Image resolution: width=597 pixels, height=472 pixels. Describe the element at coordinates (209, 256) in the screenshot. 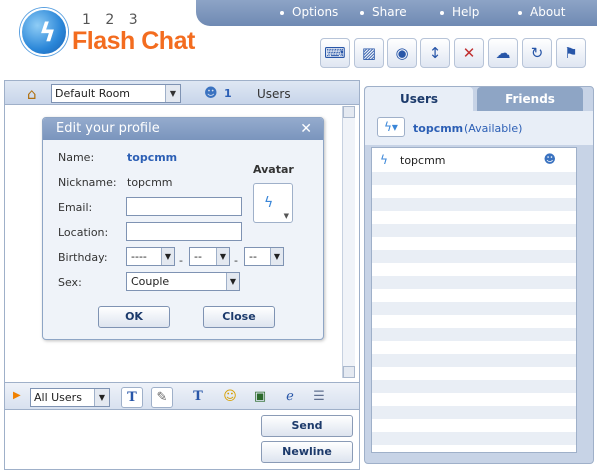

I see `birthday-month-select: -- ▼` at that location.